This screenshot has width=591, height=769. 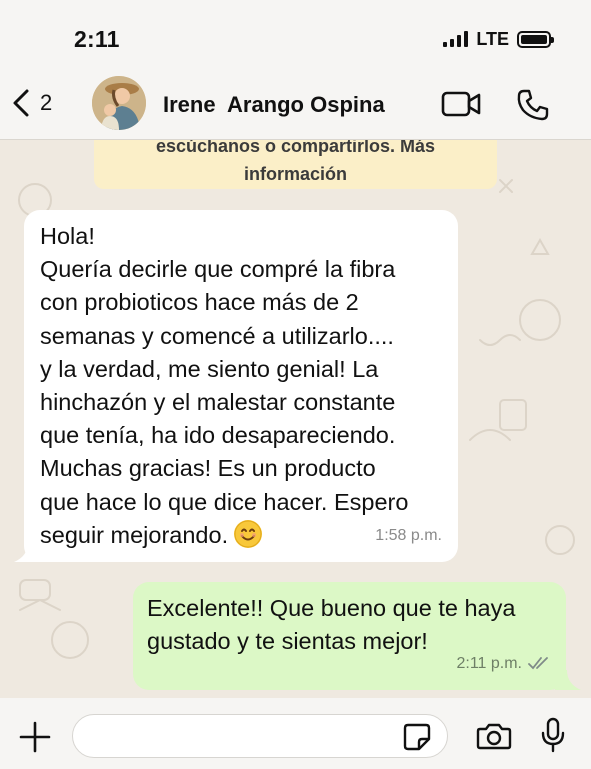 What do you see at coordinates (408, 535) in the screenshot?
I see `message-timestamp: 1:58 p.m.` at bounding box center [408, 535].